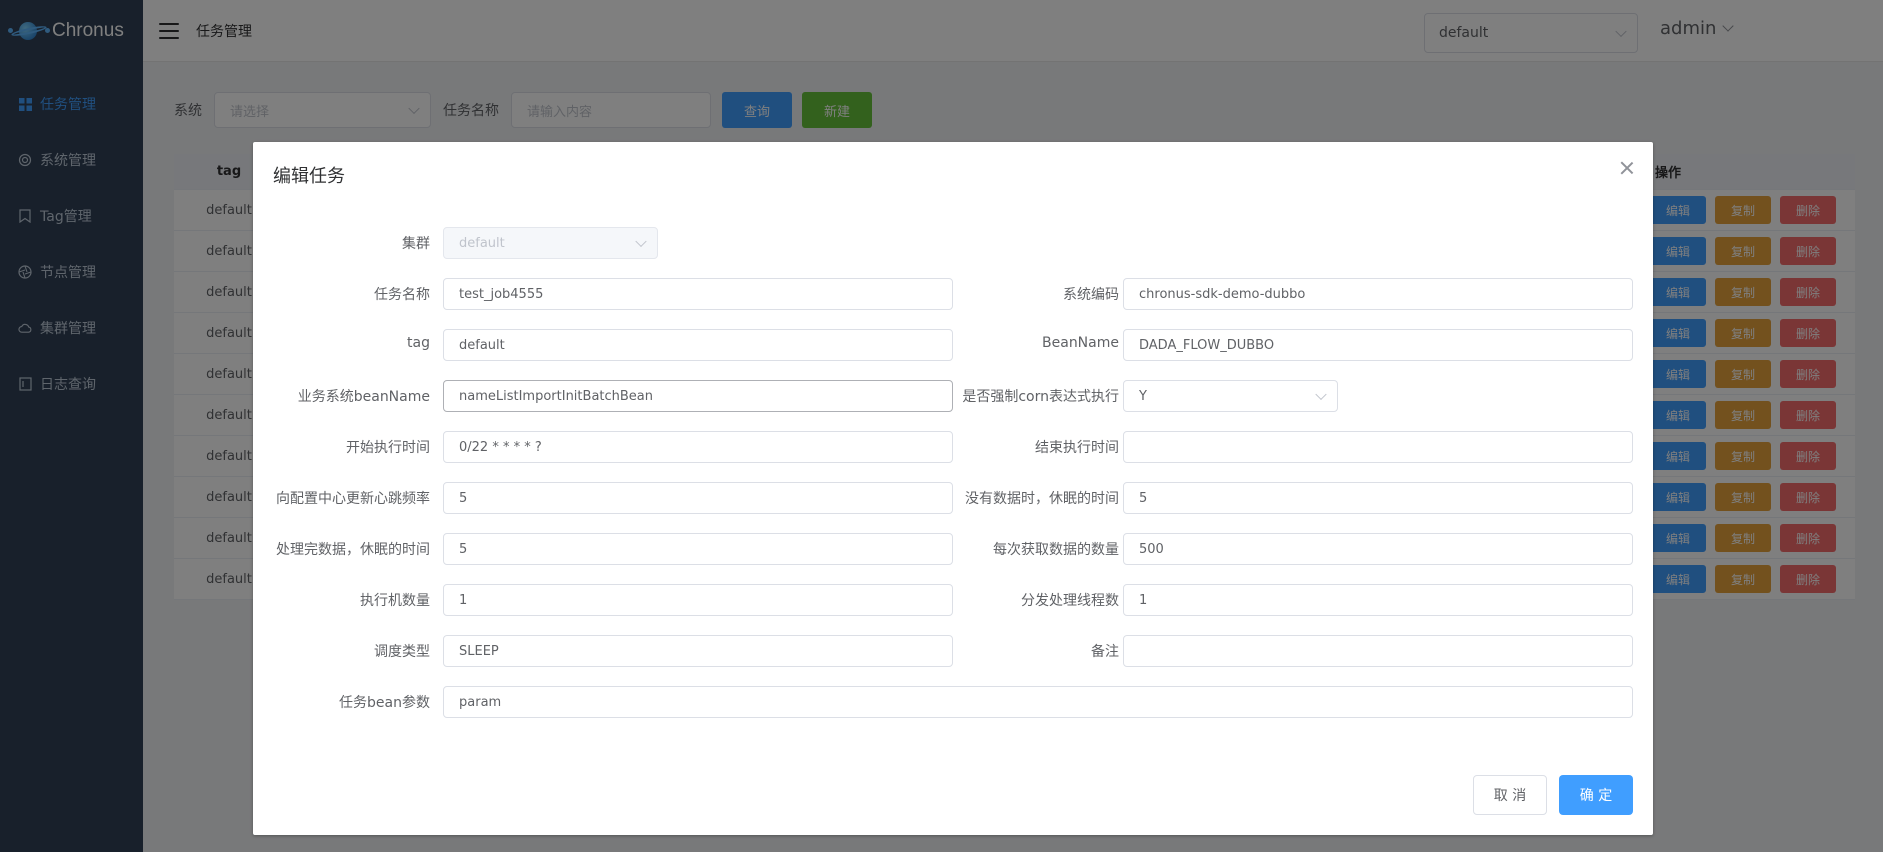  Describe the element at coordinates (353, 499) in the screenshot. I see `heartbeat-label: 向配置中心更新心跳频率` at that location.